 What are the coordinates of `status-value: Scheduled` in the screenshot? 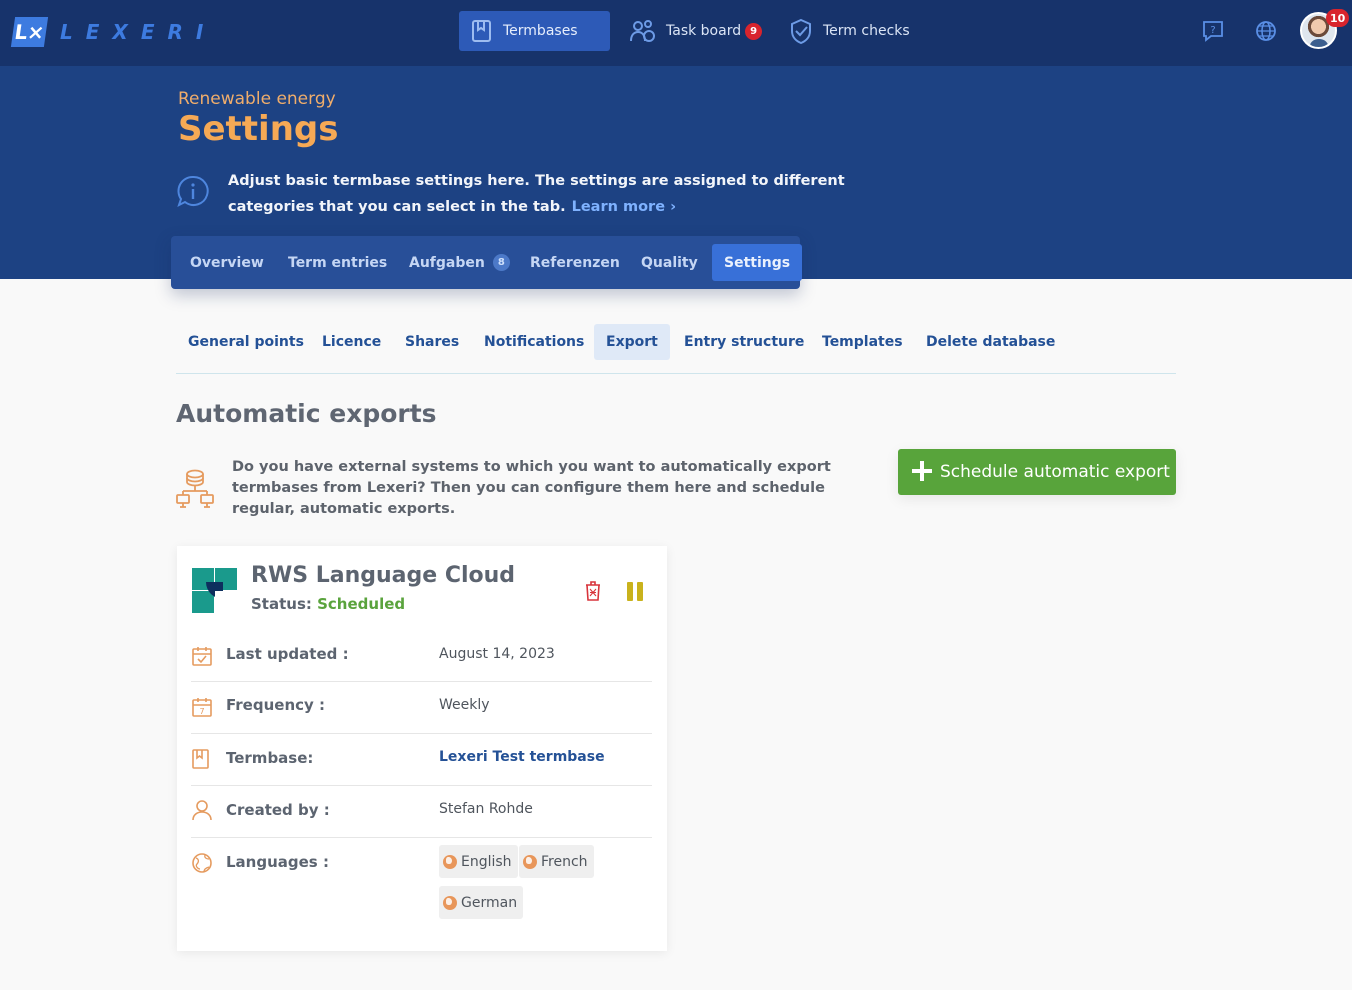 It's located at (361, 604).